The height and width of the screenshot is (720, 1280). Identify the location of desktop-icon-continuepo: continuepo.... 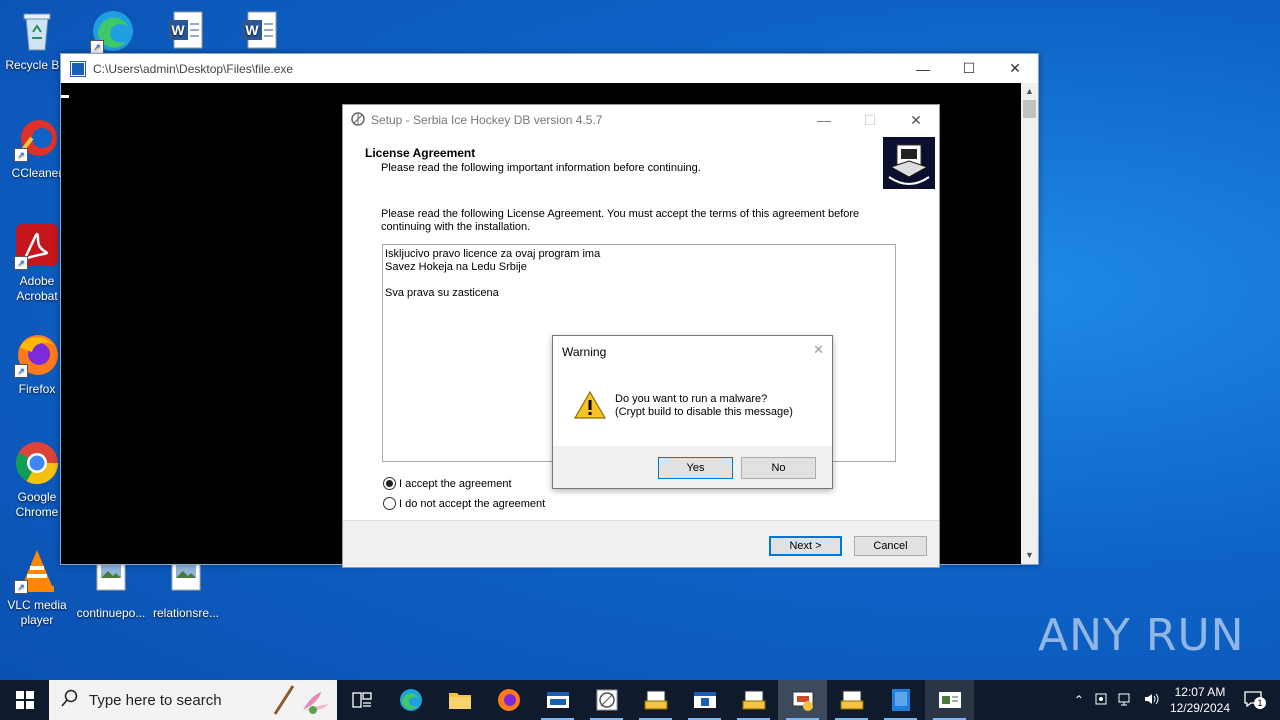
(111, 588).